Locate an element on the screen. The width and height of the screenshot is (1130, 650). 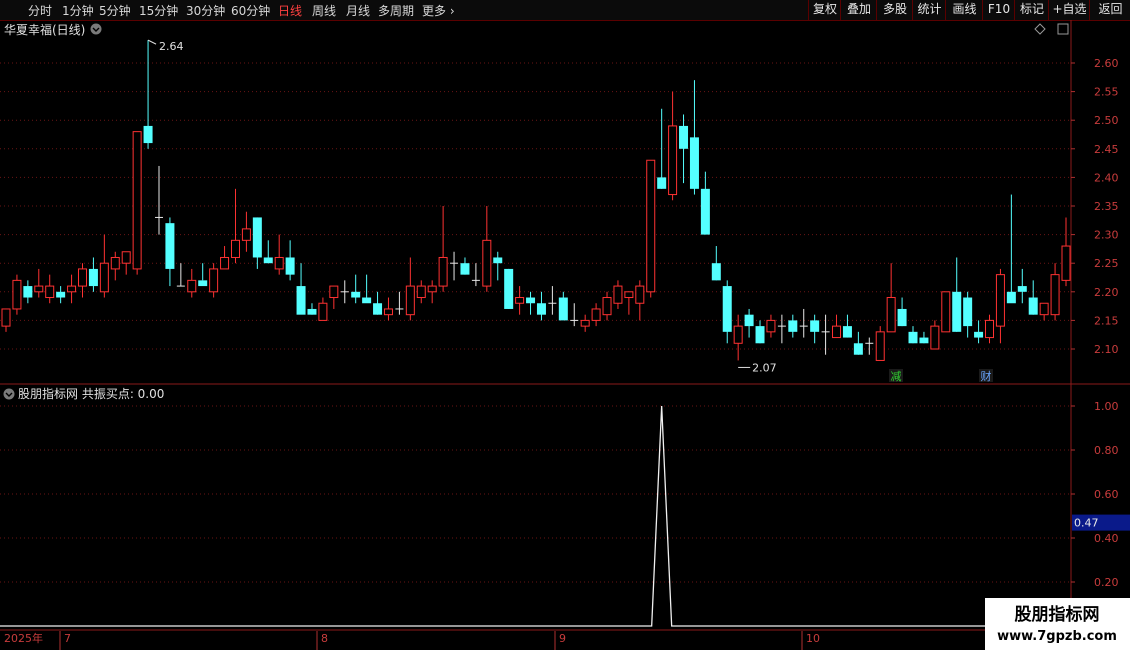
period-tab-9: 多周期 is located at coordinates (396, 10).